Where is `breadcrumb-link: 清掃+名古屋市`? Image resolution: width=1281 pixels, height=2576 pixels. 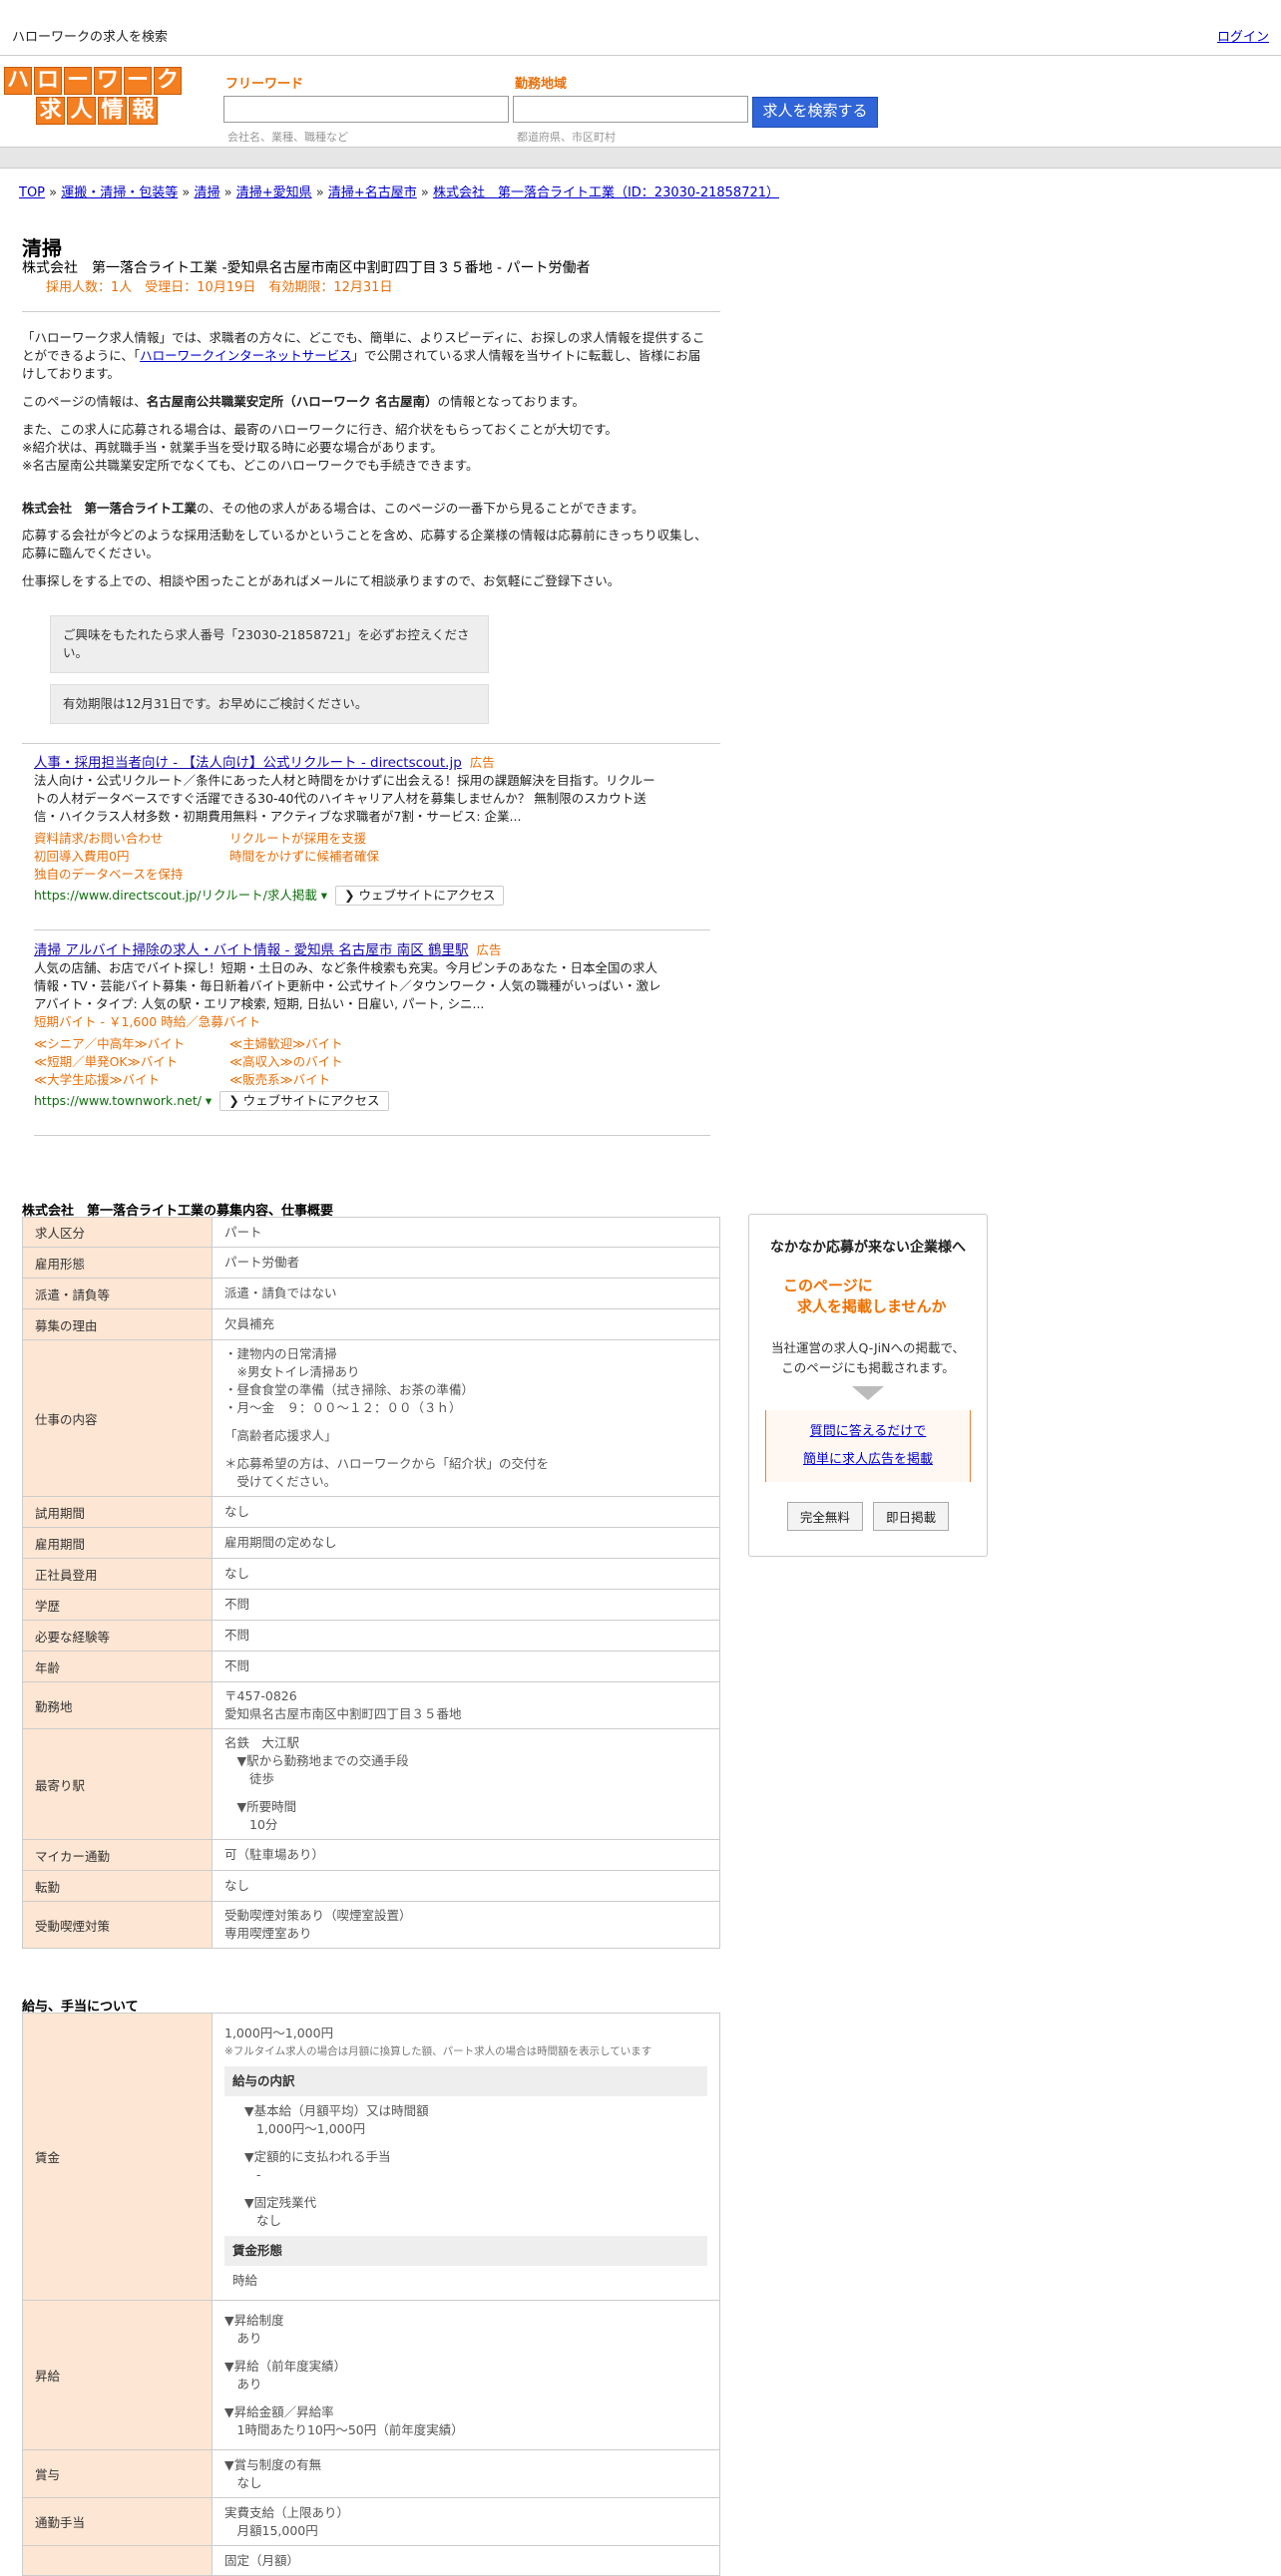 breadcrumb-link: 清掃+名古屋市 is located at coordinates (372, 192).